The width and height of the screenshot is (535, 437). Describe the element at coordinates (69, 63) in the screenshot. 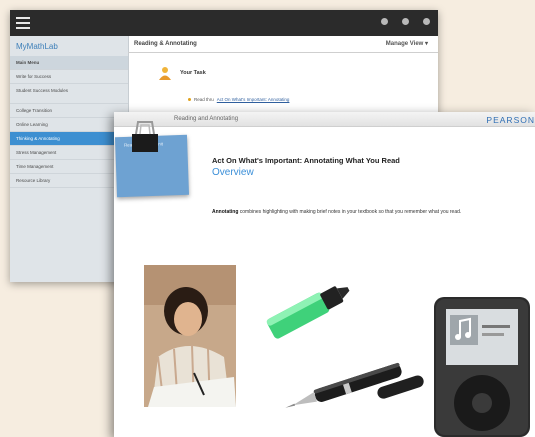

I see `sidebar-item: Main Menu` at that location.